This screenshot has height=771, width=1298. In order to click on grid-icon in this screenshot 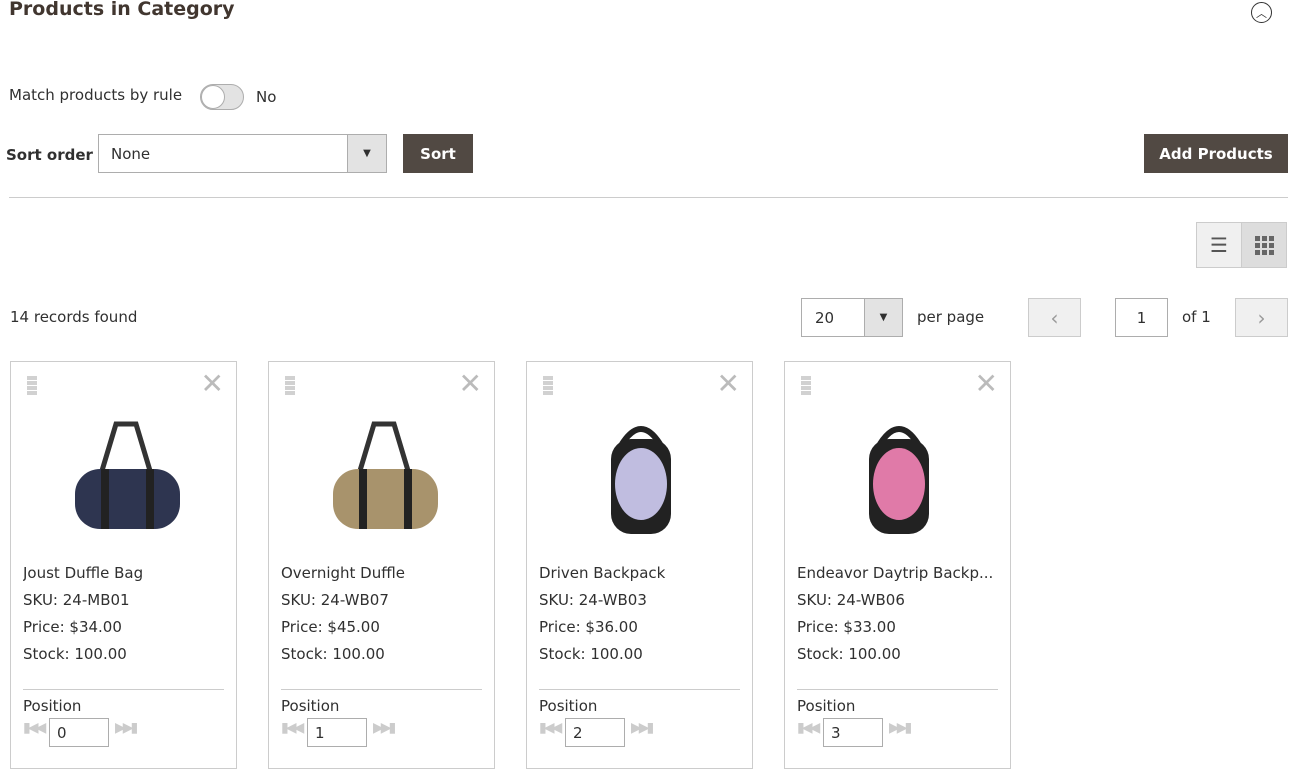, I will do `click(1264, 245)`.